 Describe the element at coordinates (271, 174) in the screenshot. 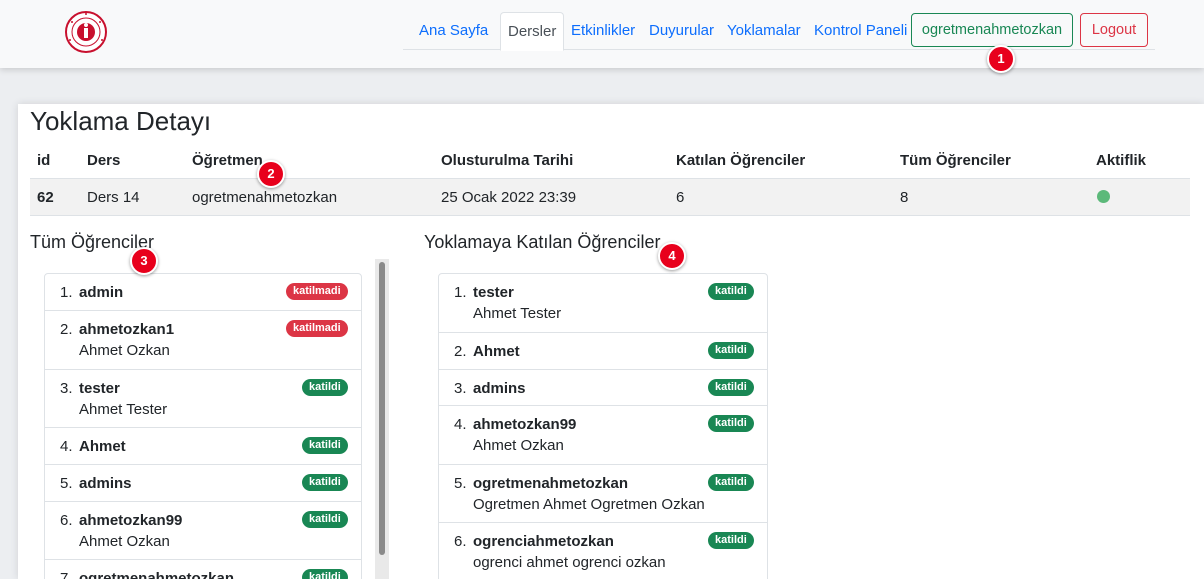

I see `annotation-marker-2: 2` at that location.